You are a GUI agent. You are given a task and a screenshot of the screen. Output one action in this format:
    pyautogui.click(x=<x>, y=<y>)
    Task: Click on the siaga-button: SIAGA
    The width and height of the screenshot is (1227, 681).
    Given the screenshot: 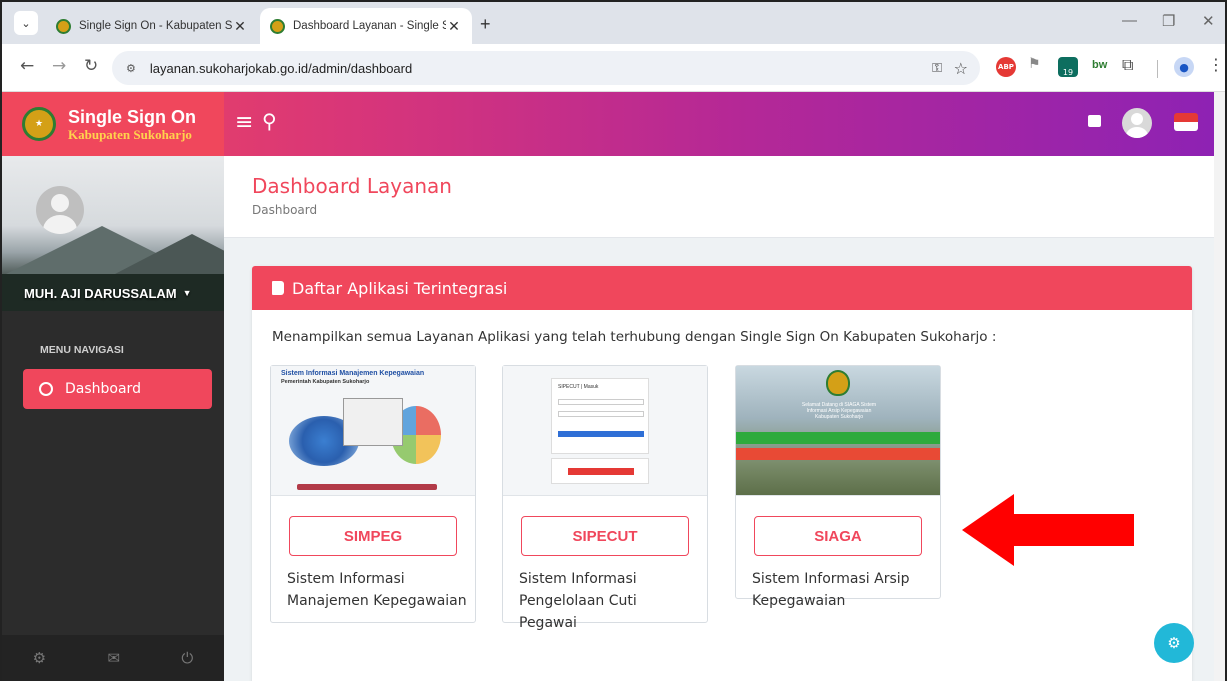 What is the action you would take?
    pyautogui.click(x=838, y=536)
    